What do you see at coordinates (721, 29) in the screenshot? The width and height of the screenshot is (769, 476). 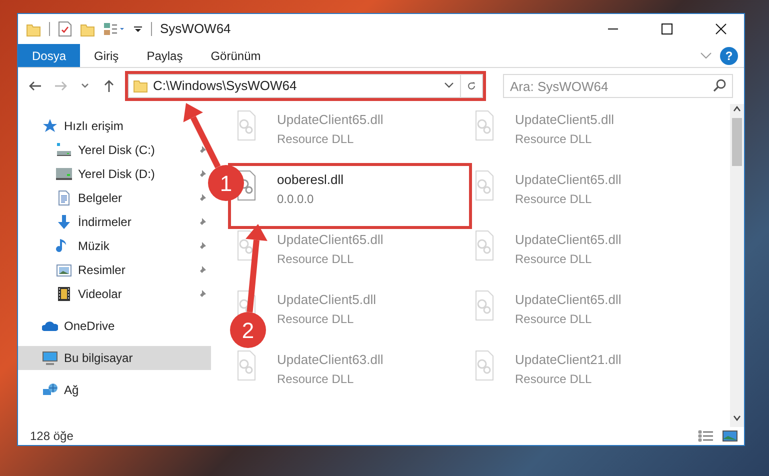 I see `close-icon` at bounding box center [721, 29].